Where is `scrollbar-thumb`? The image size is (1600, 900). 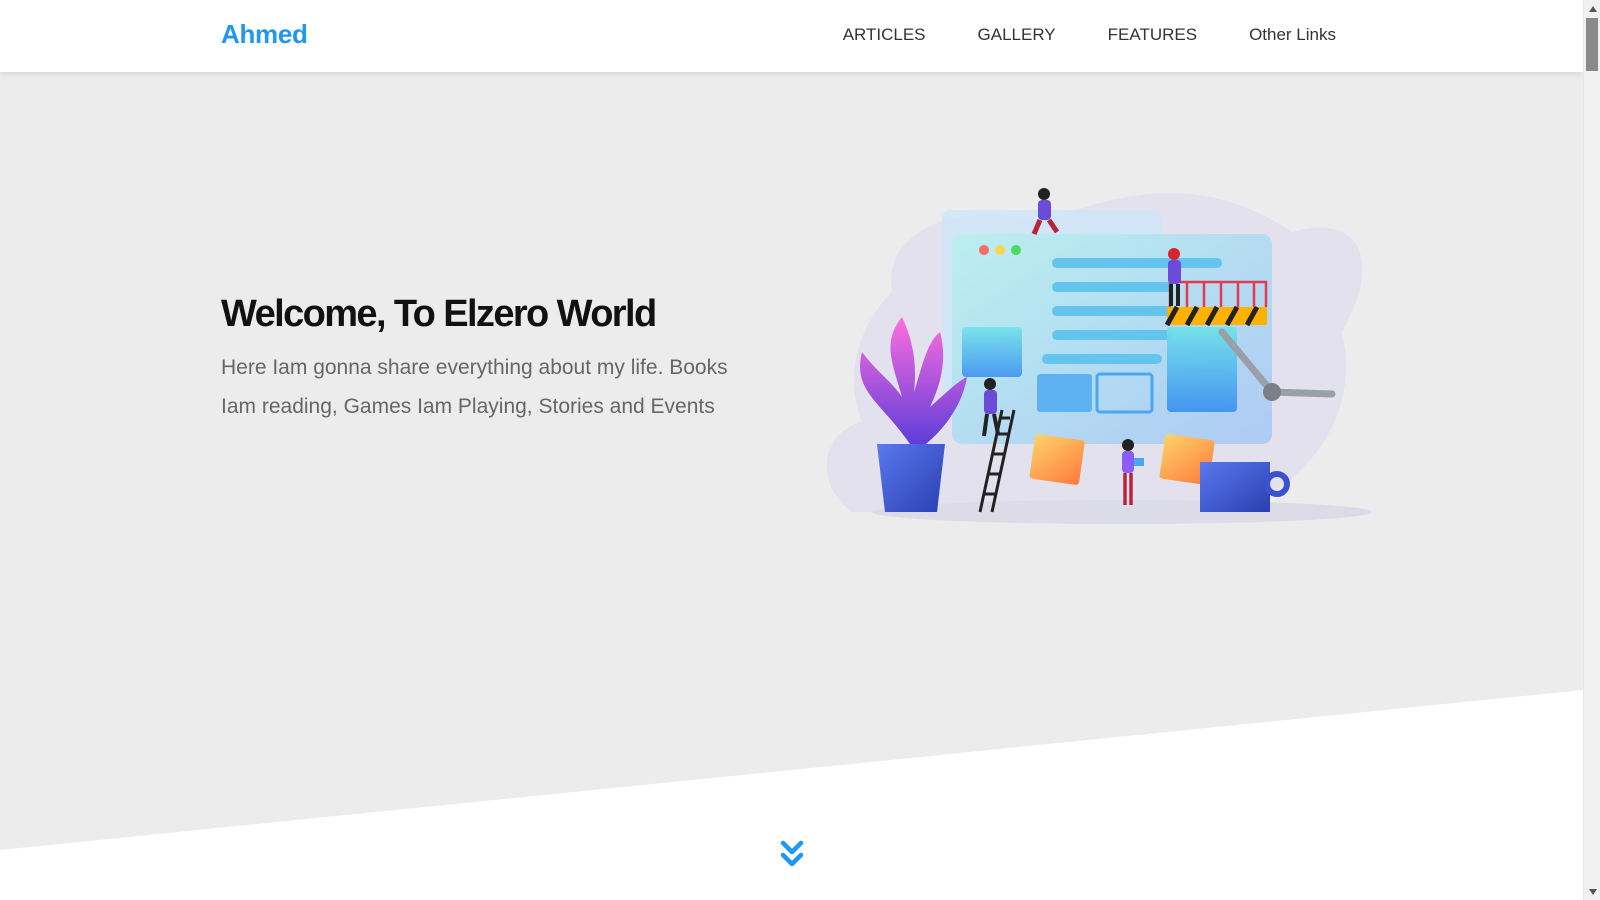
scrollbar-thumb is located at coordinates (1592, 44).